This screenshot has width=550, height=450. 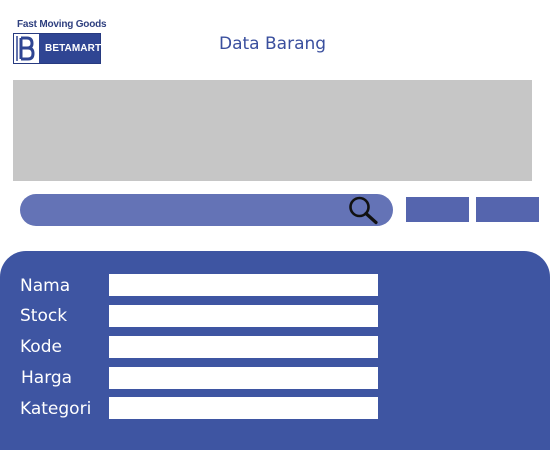 What do you see at coordinates (273, 44) in the screenshot?
I see `page-title: Data Barang` at bounding box center [273, 44].